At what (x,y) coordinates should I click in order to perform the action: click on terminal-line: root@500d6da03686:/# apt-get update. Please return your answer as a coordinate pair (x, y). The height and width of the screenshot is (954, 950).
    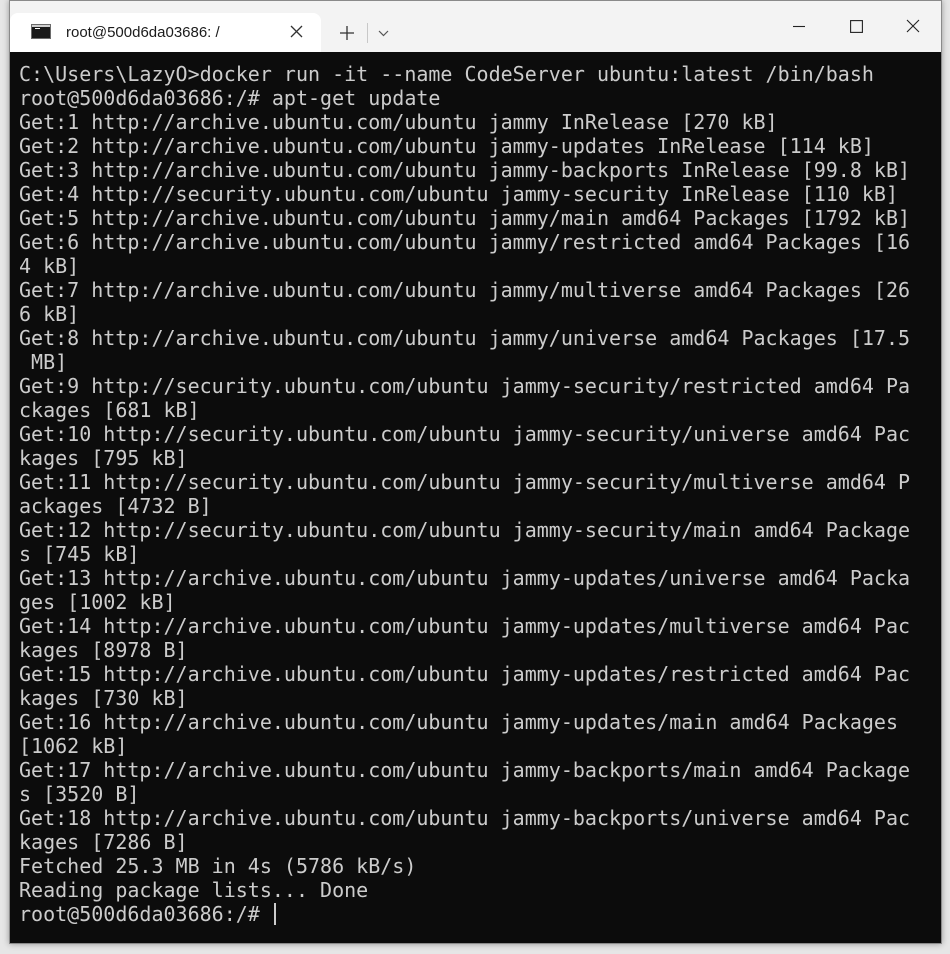
    Looking at the image, I should click on (230, 98).